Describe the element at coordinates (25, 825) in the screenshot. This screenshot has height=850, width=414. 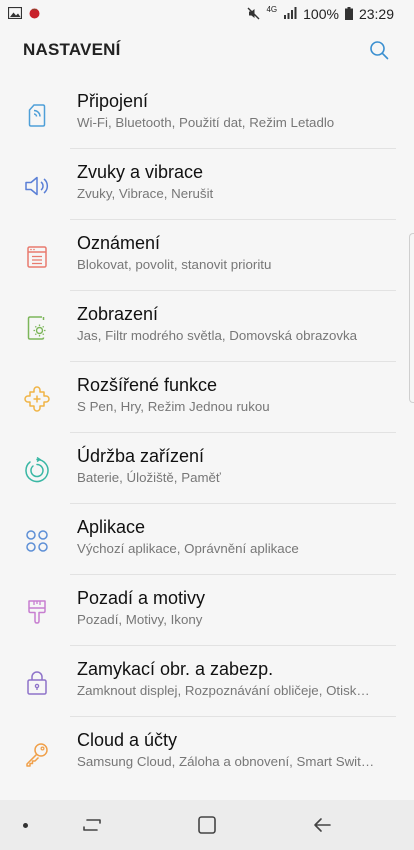
I see `keyboard-dot-icon` at that location.